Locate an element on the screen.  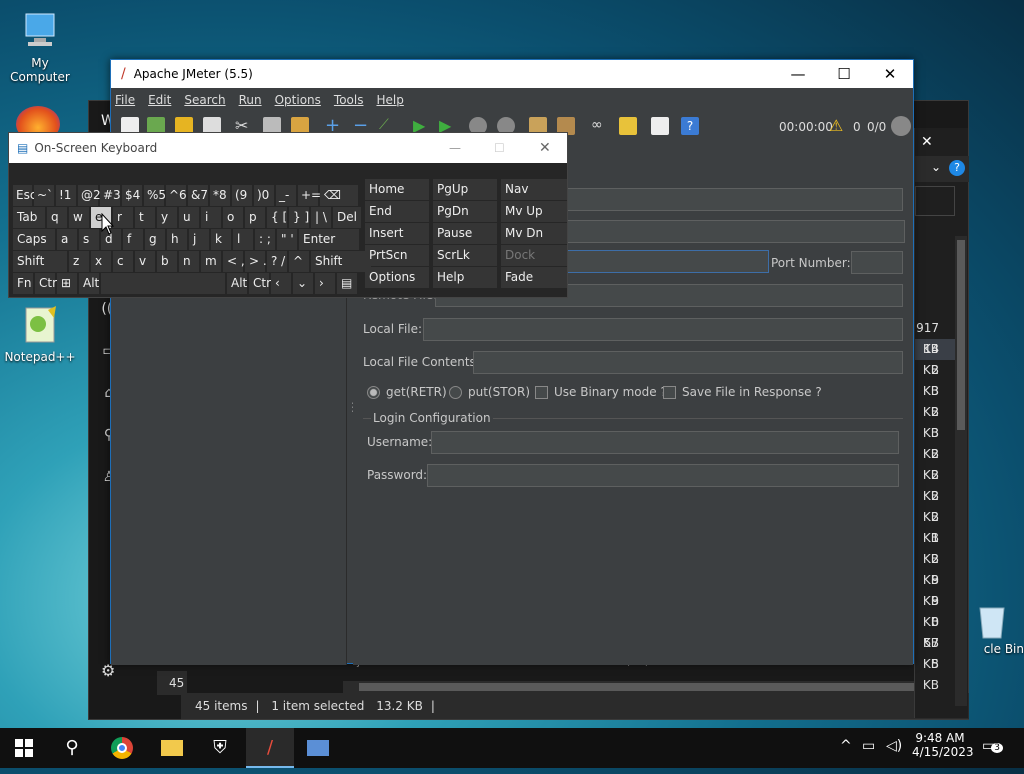
osk-key-: > . is located at coordinates (256, 261).